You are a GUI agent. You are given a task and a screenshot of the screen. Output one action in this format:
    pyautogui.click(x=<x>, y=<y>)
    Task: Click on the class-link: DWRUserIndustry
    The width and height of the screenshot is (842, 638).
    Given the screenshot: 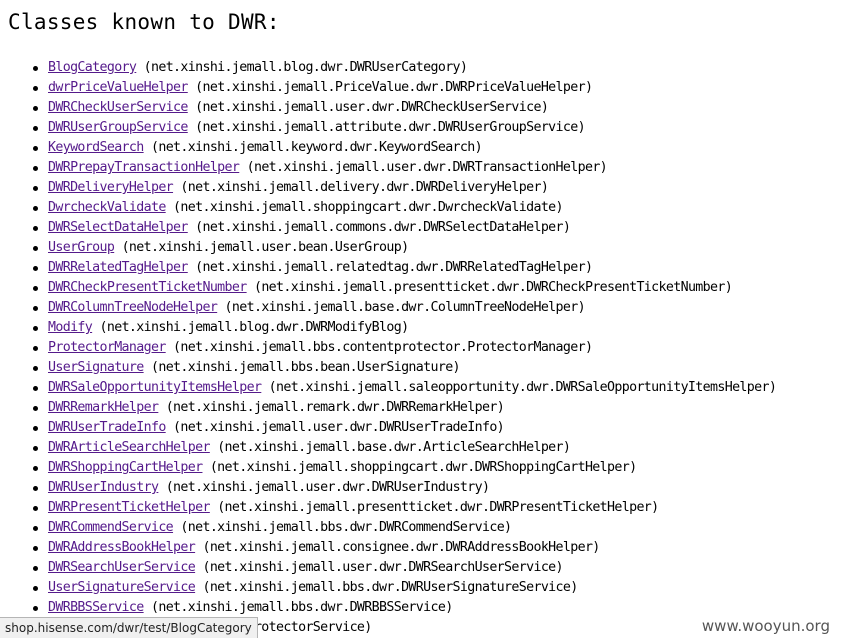 What is the action you would take?
    pyautogui.click(x=103, y=487)
    